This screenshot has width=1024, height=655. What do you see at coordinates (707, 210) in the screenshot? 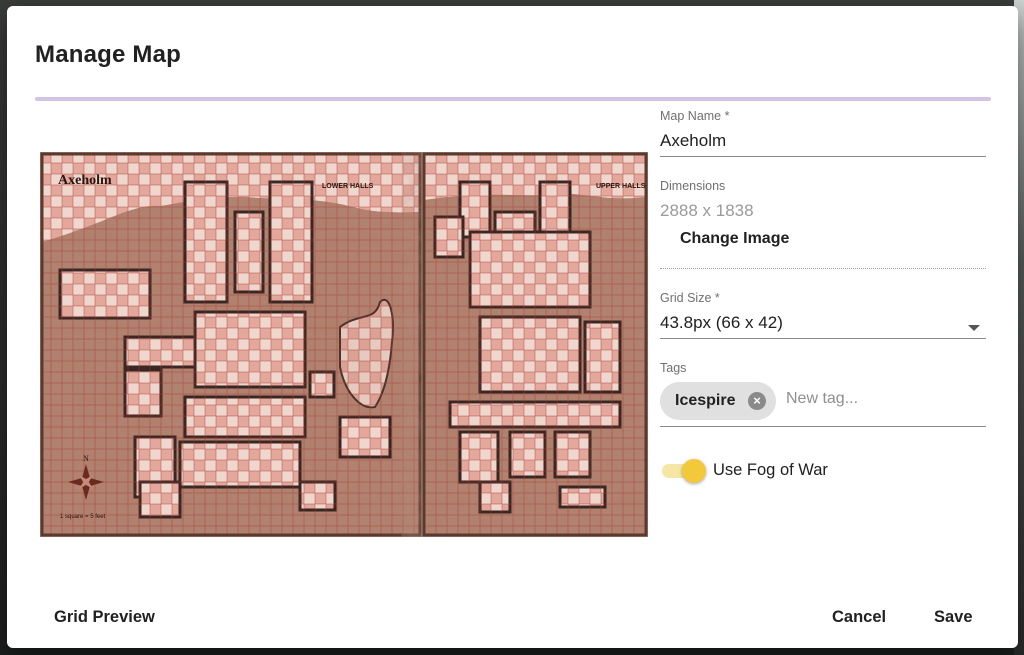
I see `dimensions-value: 2888 x 1838` at bounding box center [707, 210].